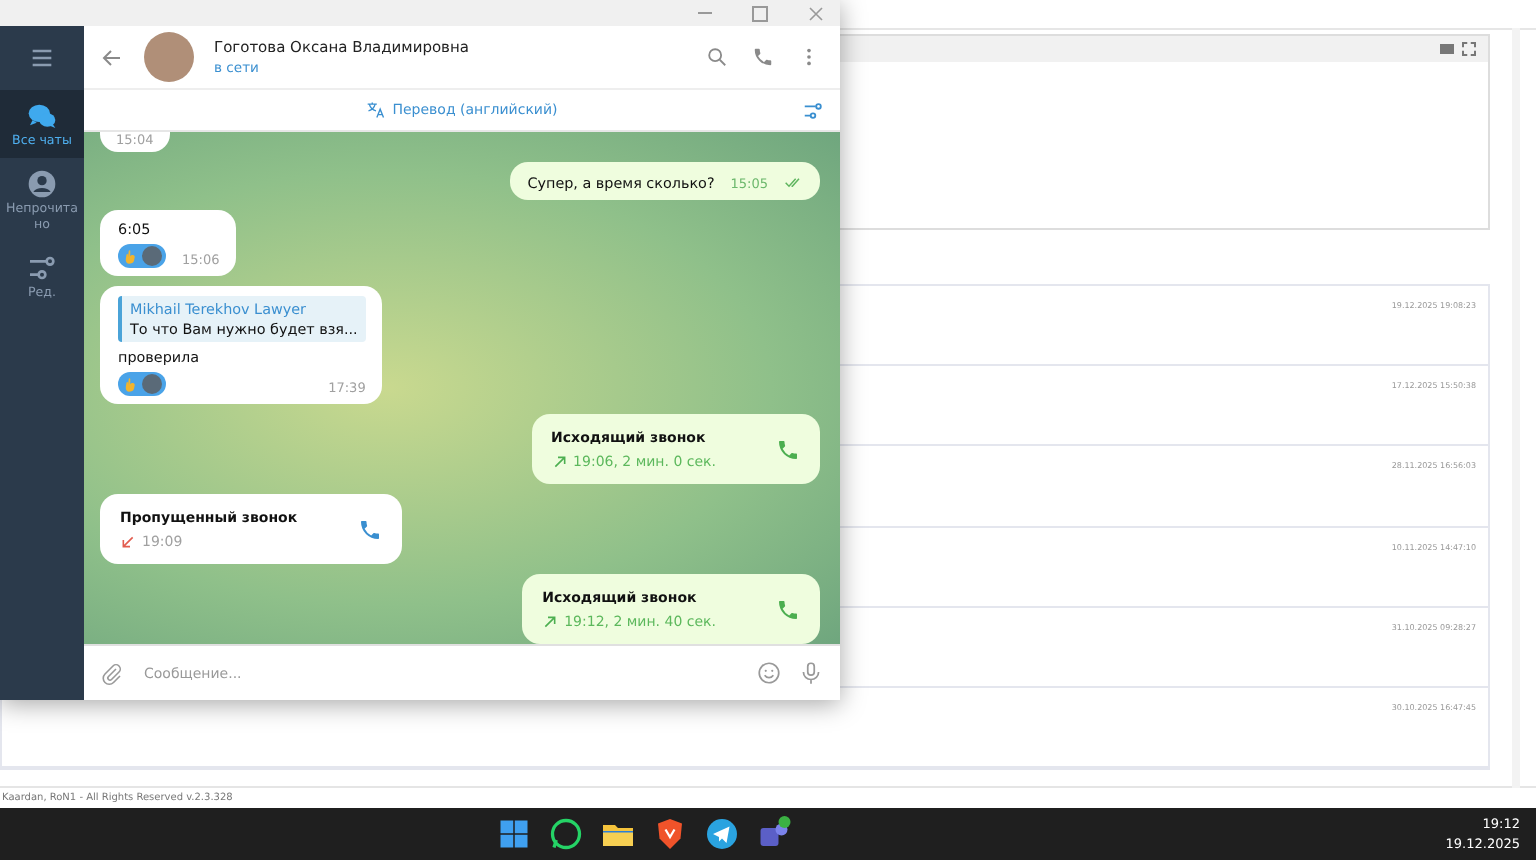  I want to click on settings-sliders-icon, so click(813, 111).